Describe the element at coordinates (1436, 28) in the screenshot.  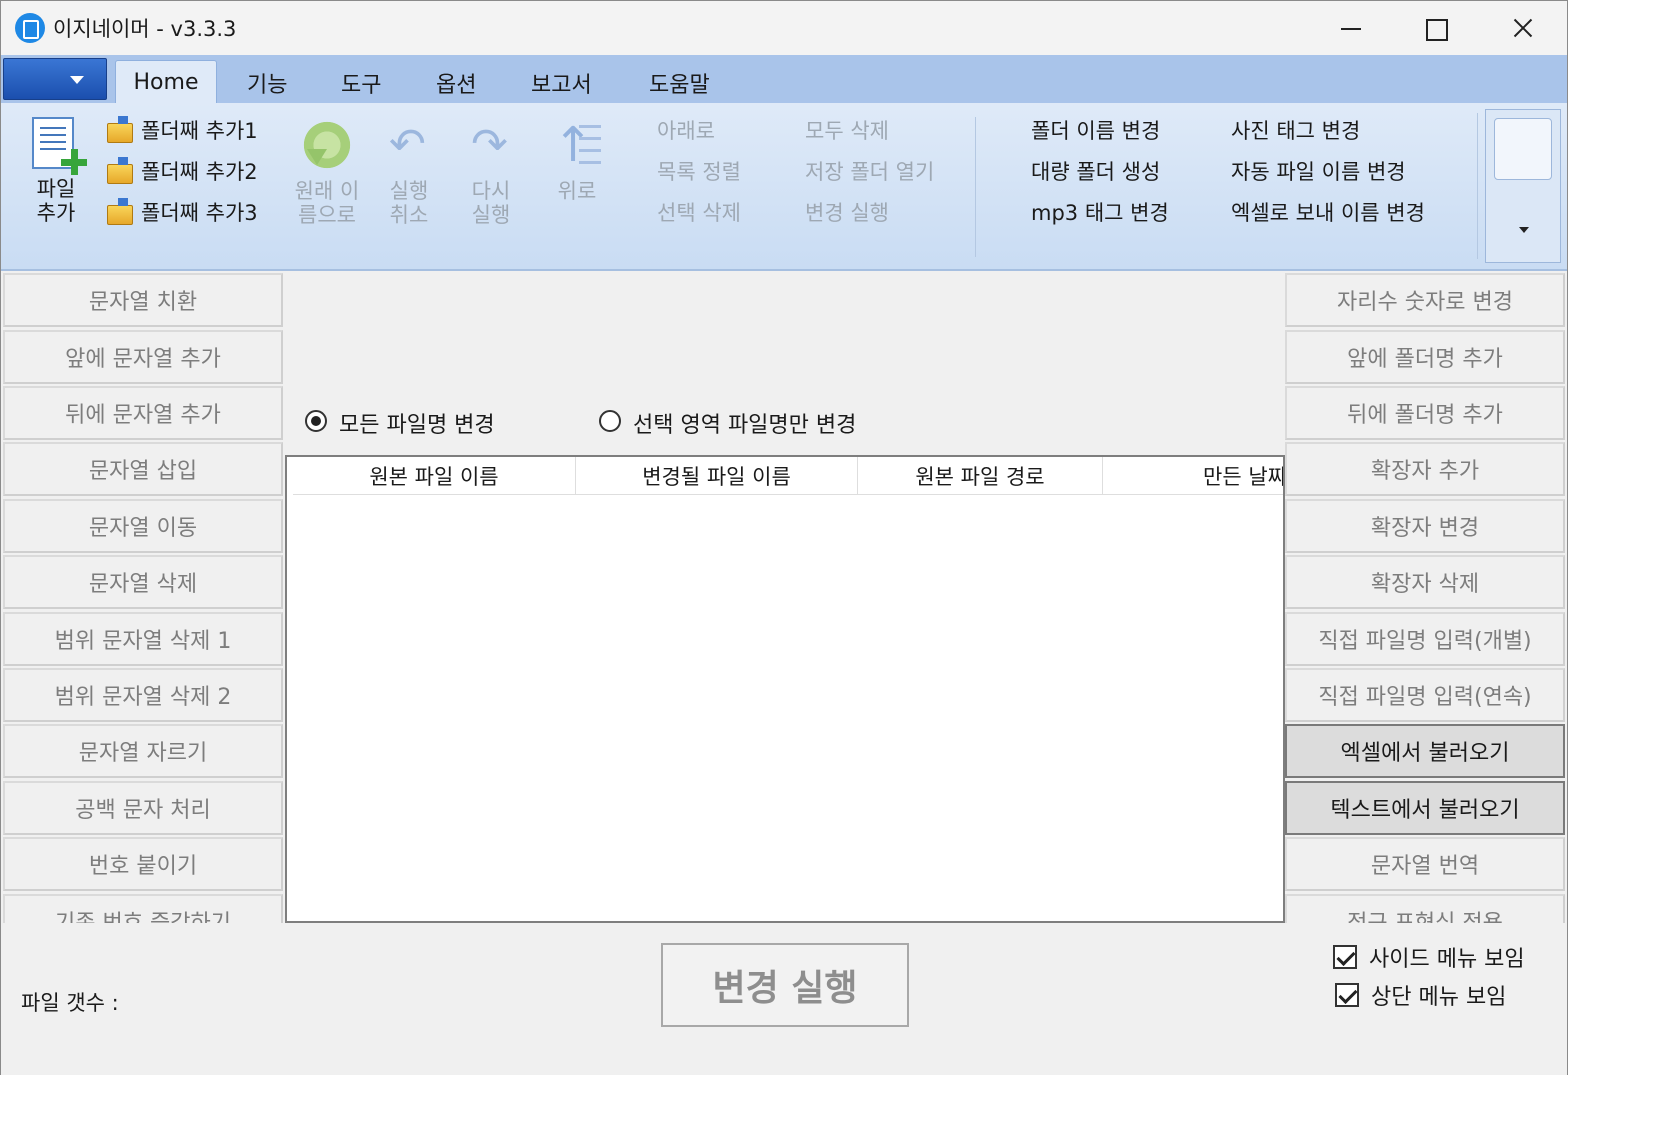
I see `maximize-button` at that location.